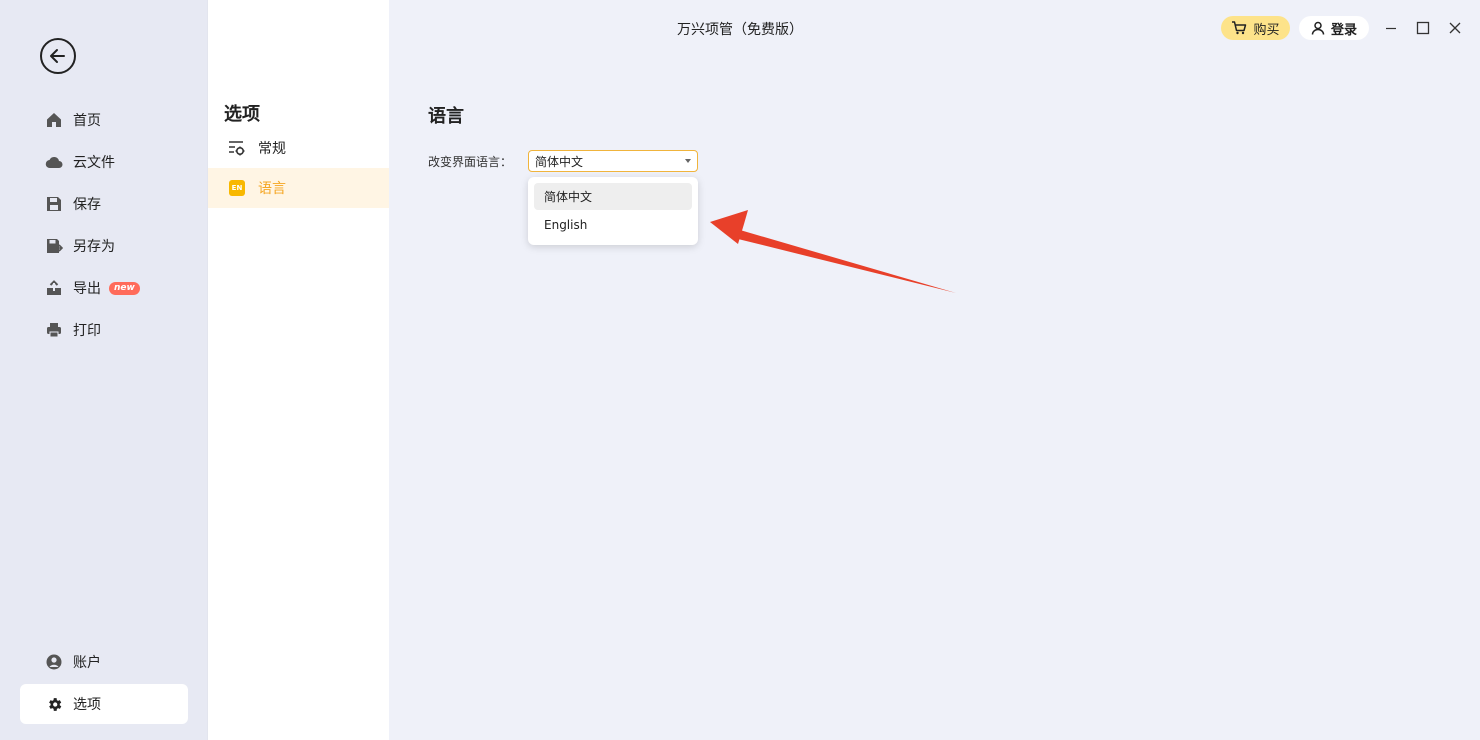  Describe the element at coordinates (87, 121) in the screenshot. I see `nav-item-label: 首页` at that location.